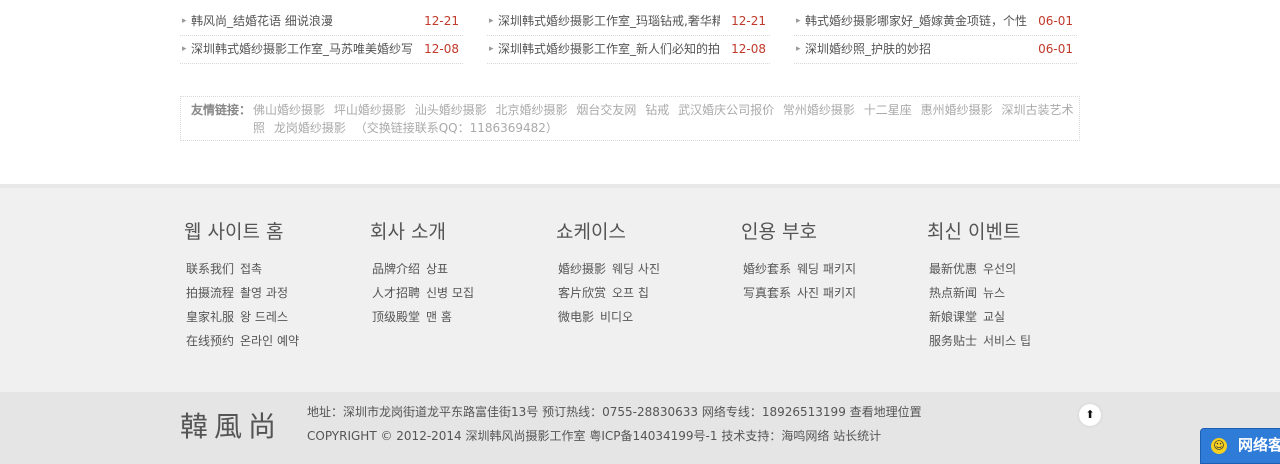  I want to click on footer-link: 联系我们 접촉, so click(241, 269).